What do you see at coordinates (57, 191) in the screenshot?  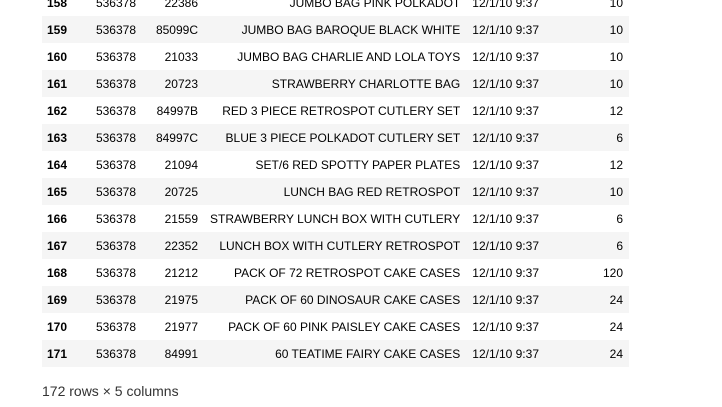 I see `row-index: 165` at bounding box center [57, 191].